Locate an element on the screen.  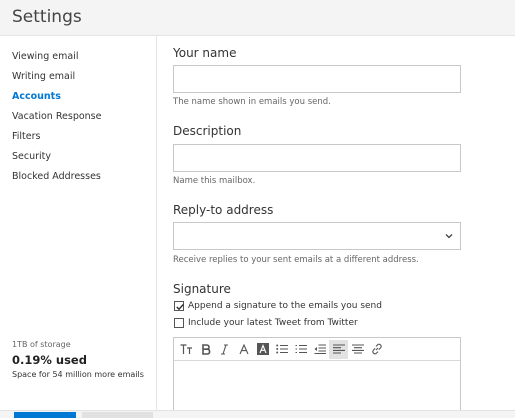
bold-icon is located at coordinates (205, 349).